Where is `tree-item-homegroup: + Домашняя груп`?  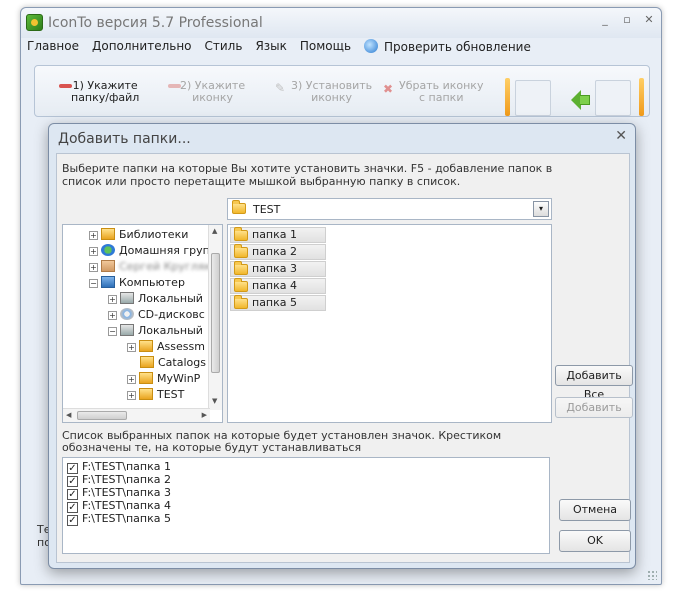 tree-item-homegroup: + Домашняя груп is located at coordinates (149, 251).